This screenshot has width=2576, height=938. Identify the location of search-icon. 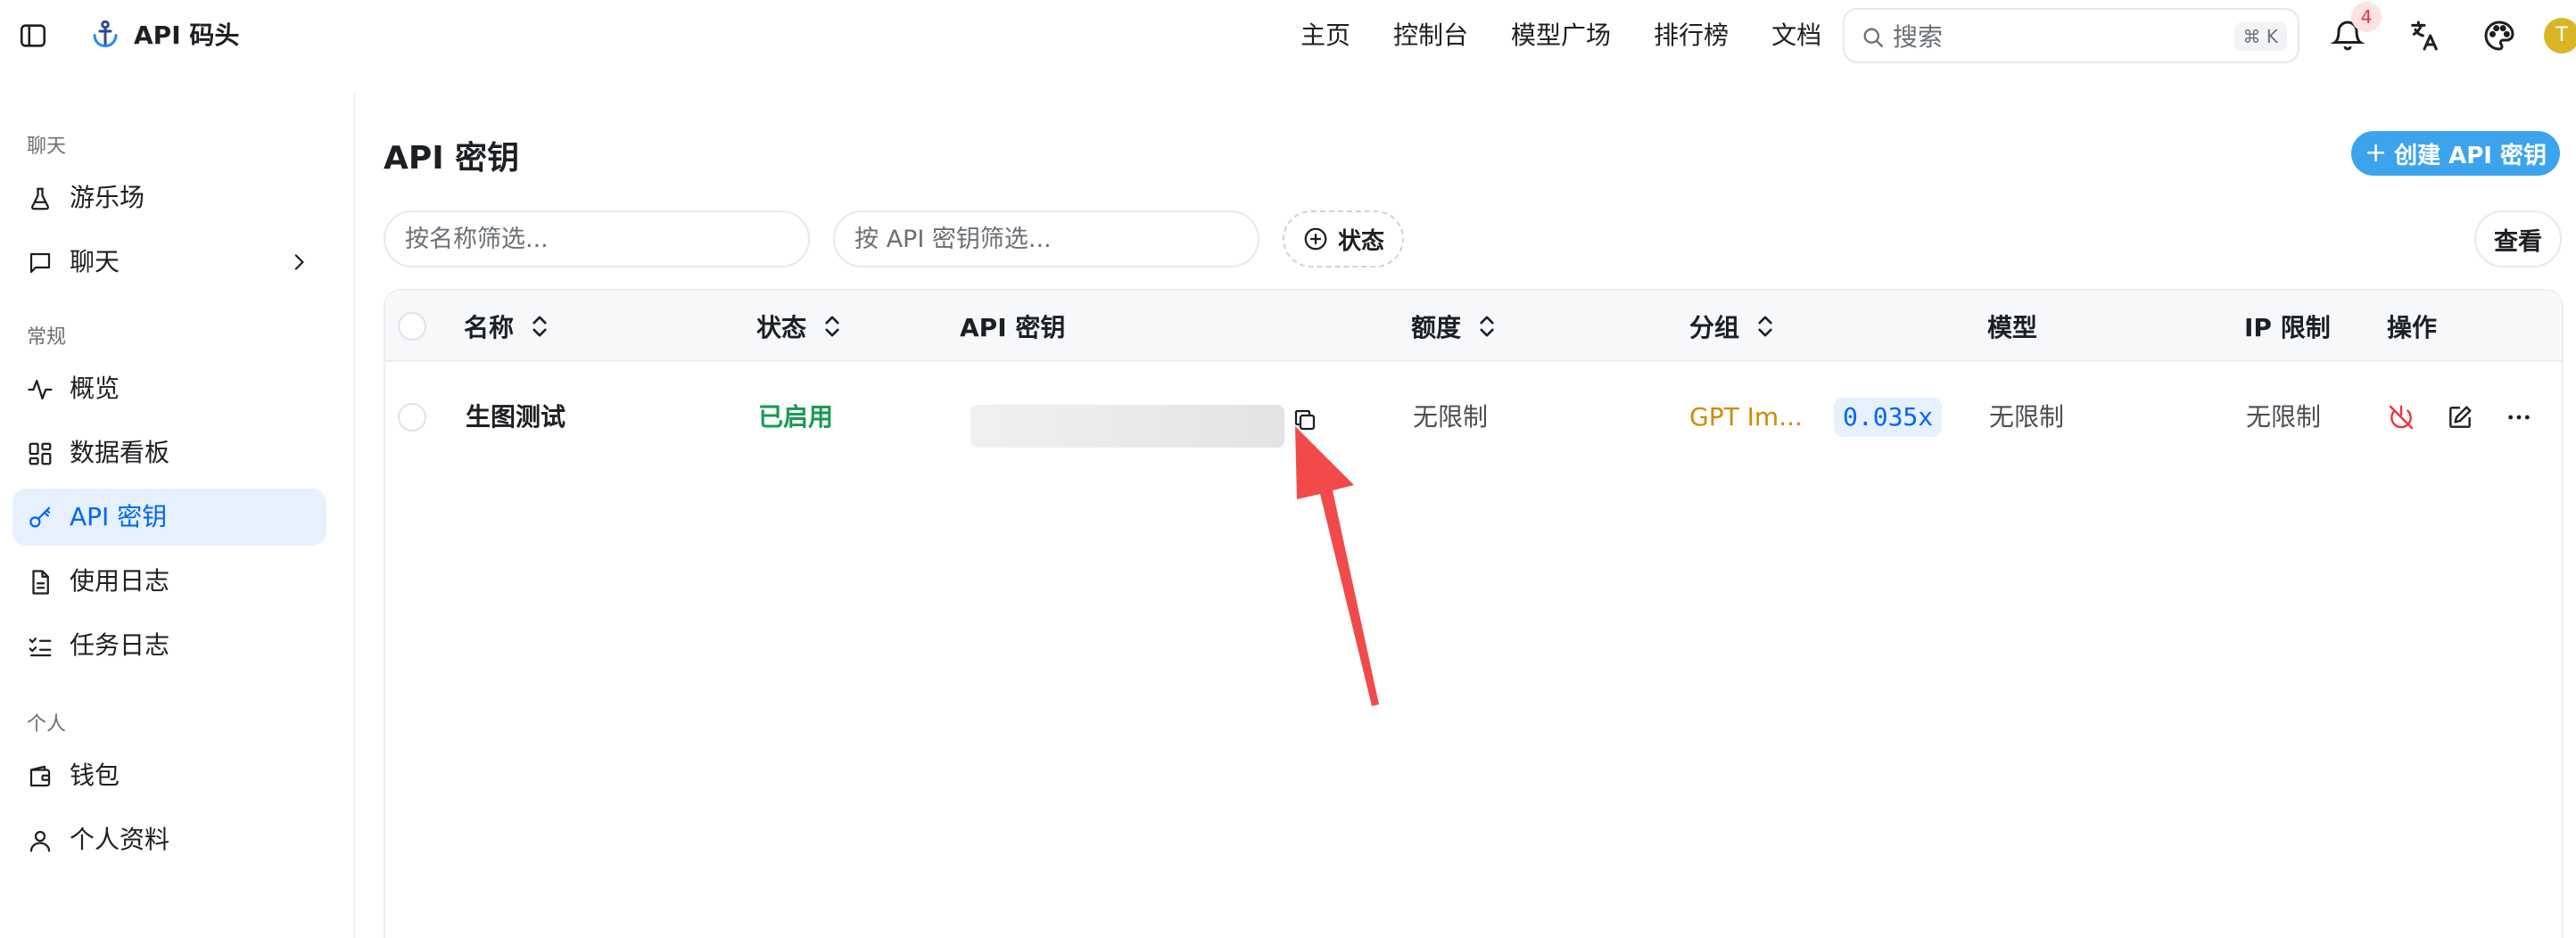
(1873, 38).